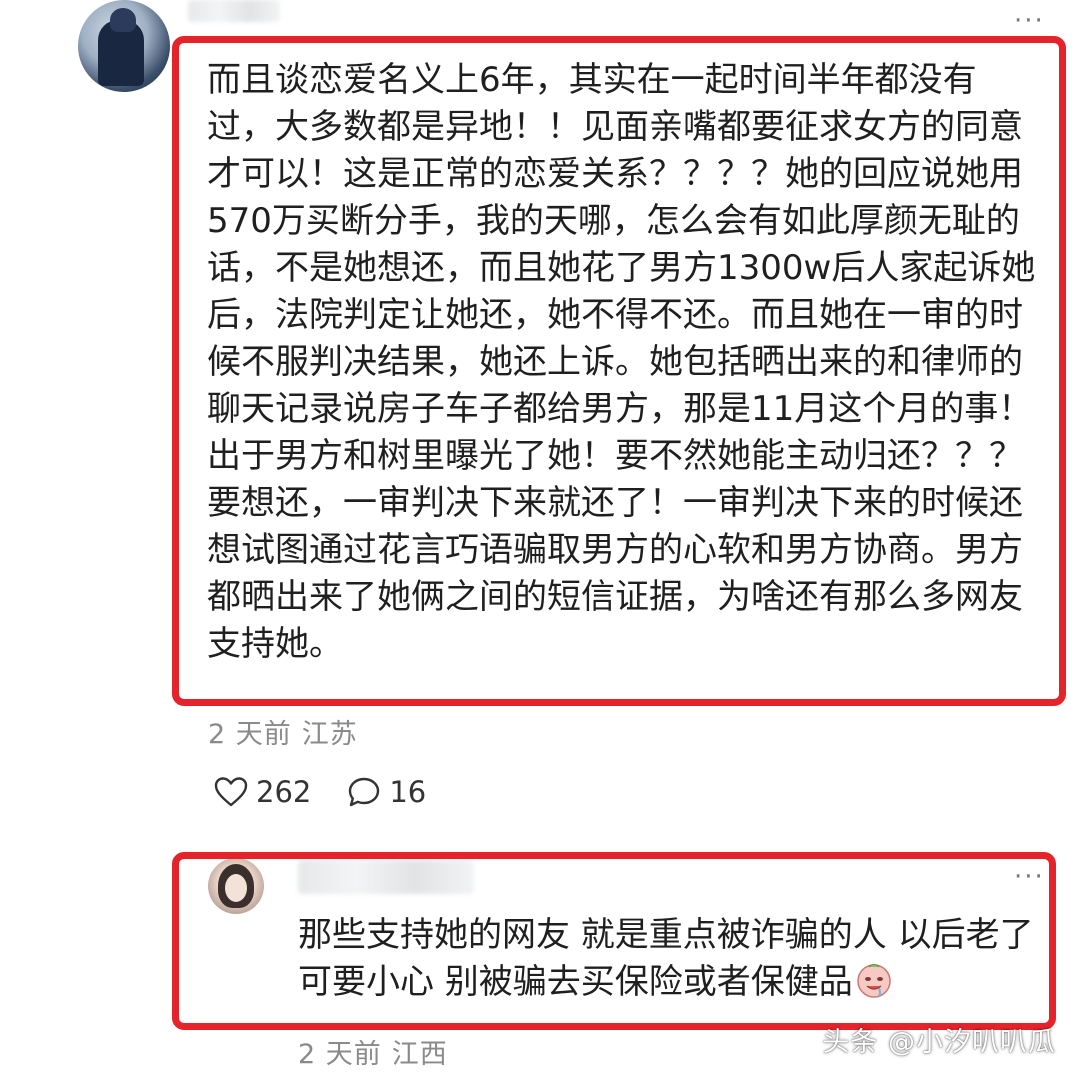  Describe the element at coordinates (234, 11) in the screenshot. I see `blurred-username` at that location.